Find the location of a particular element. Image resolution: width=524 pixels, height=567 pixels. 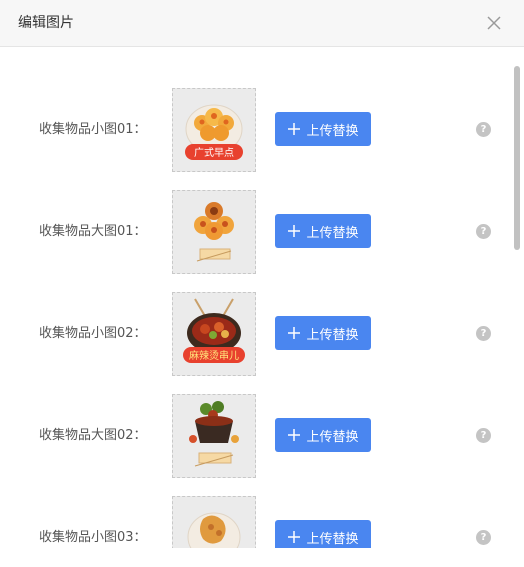

image-row-large-02: 收集物品大图02： 上传替换 ? is located at coordinates (255, 436).